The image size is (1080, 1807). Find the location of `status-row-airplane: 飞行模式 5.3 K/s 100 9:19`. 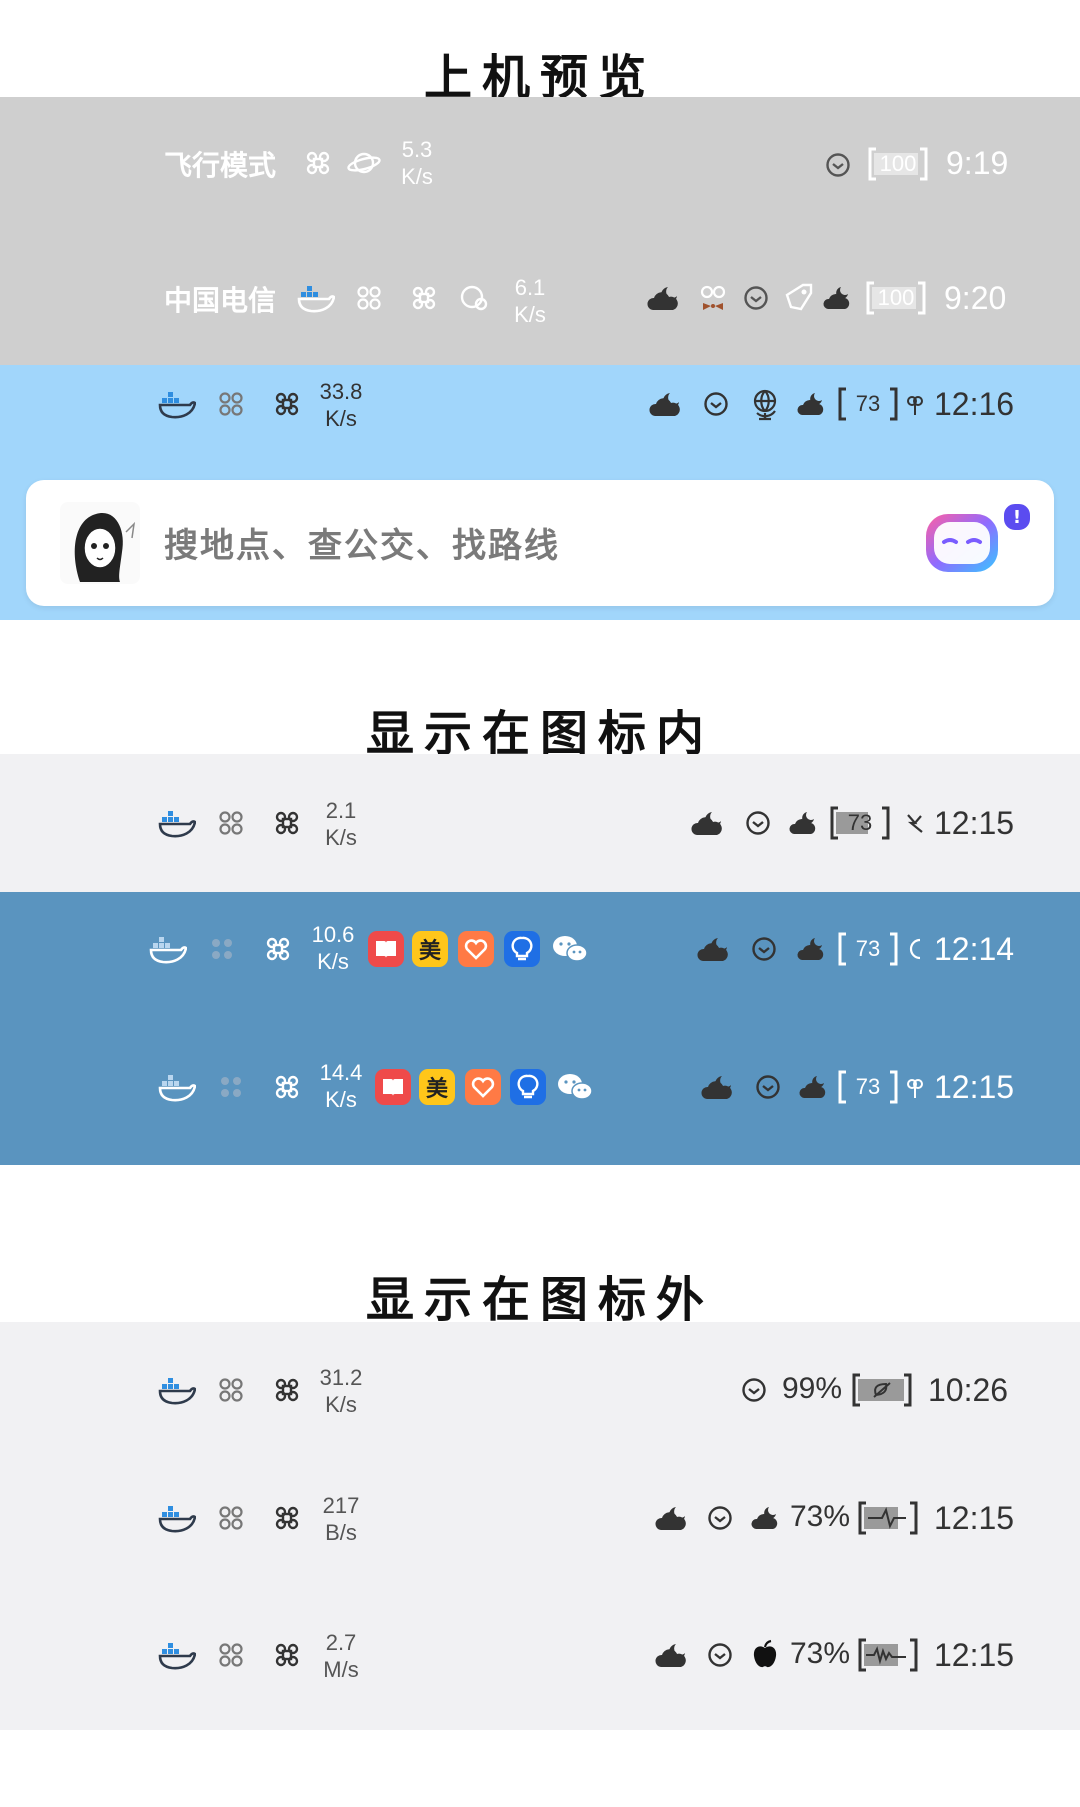

status-row-airplane: 飞行模式 5.3 K/s 100 9:19 is located at coordinates (540, 165).